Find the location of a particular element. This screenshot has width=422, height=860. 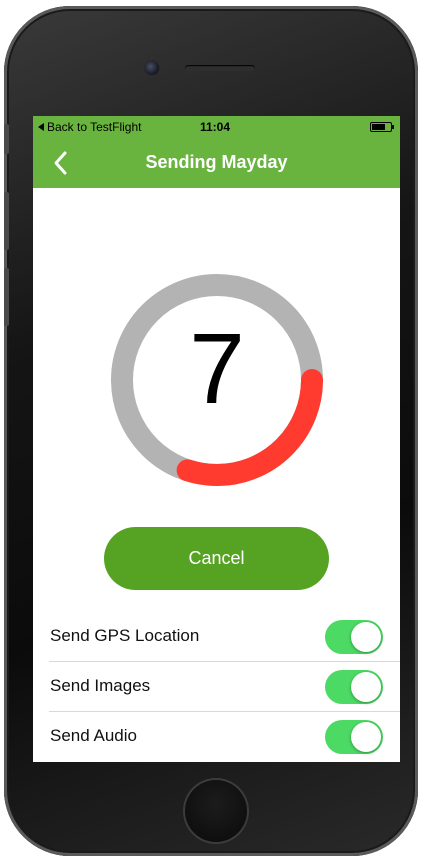

cancel-button: Cancel is located at coordinates (216, 558).